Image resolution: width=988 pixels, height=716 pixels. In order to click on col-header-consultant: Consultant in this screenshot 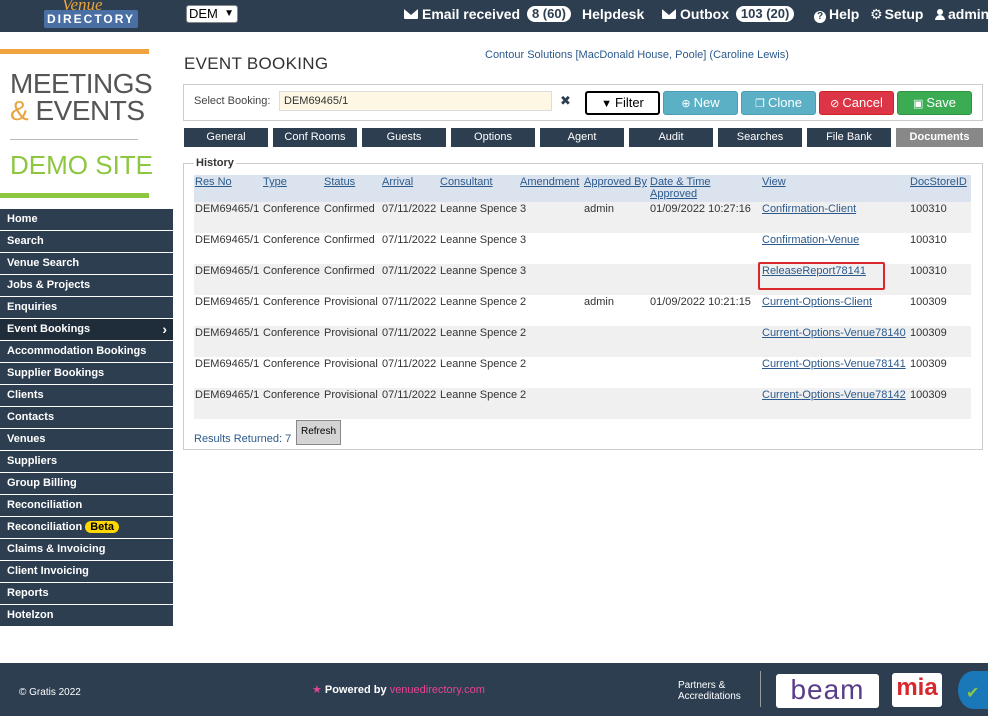, I will do `click(479, 188)`.